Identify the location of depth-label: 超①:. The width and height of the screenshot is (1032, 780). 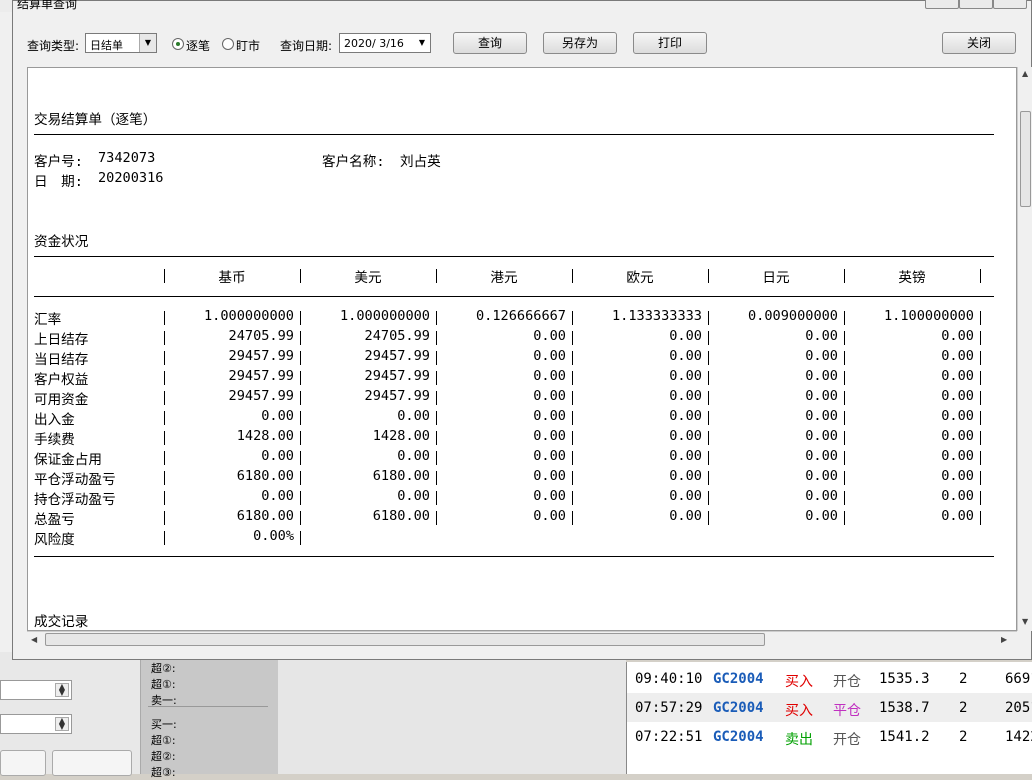
(163, 740).